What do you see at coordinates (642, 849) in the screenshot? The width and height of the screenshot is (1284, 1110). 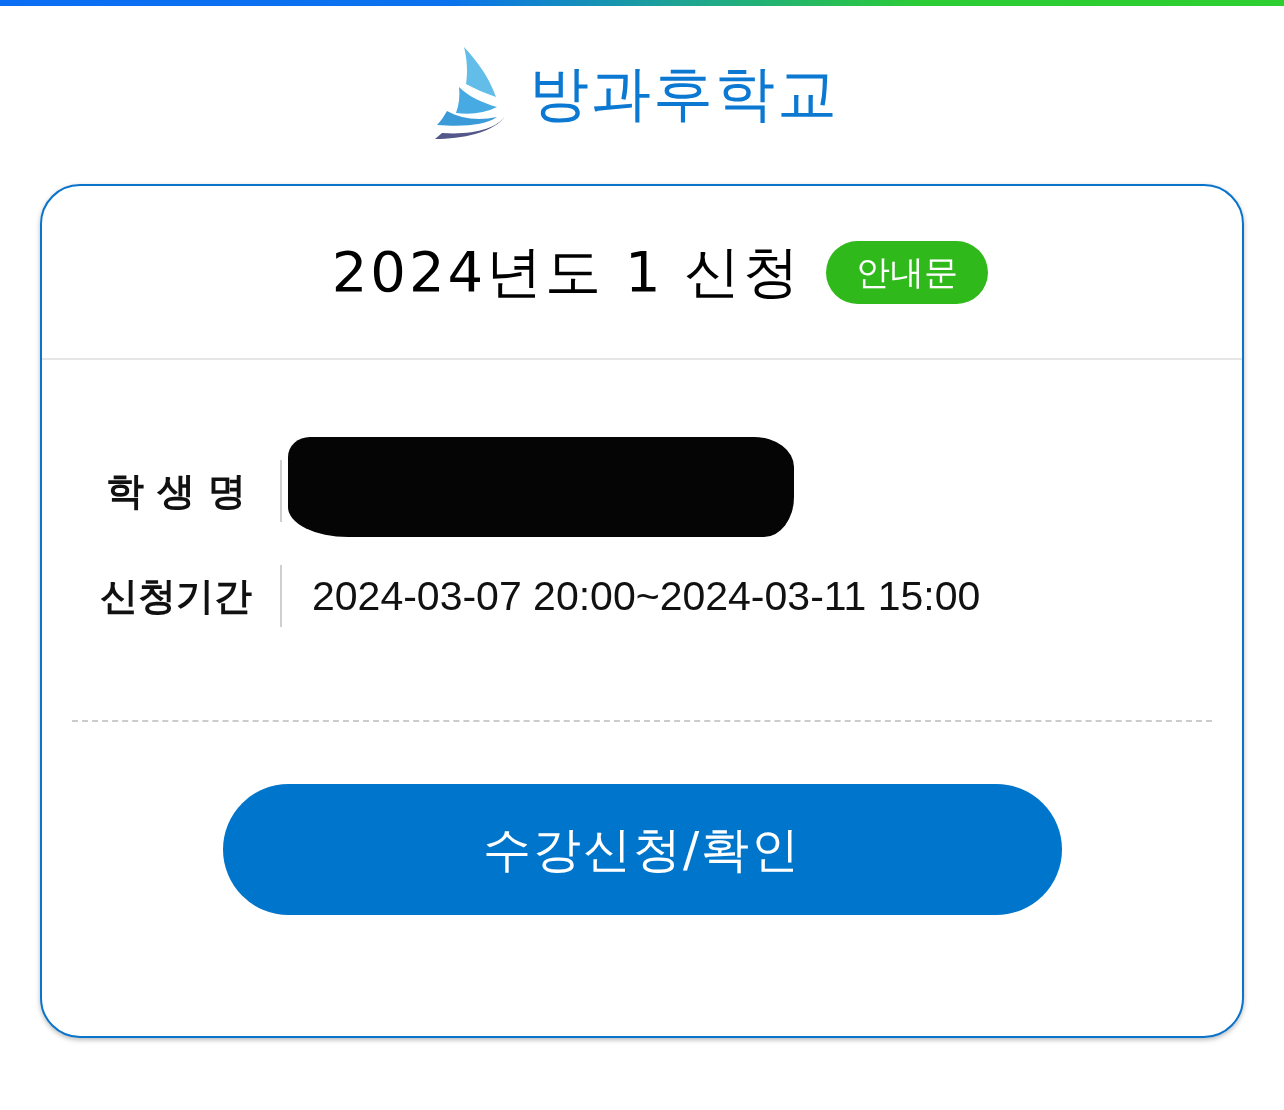 I see `enroll-confirm-button: 수강신청/확인` at bounding box center [642, 849].